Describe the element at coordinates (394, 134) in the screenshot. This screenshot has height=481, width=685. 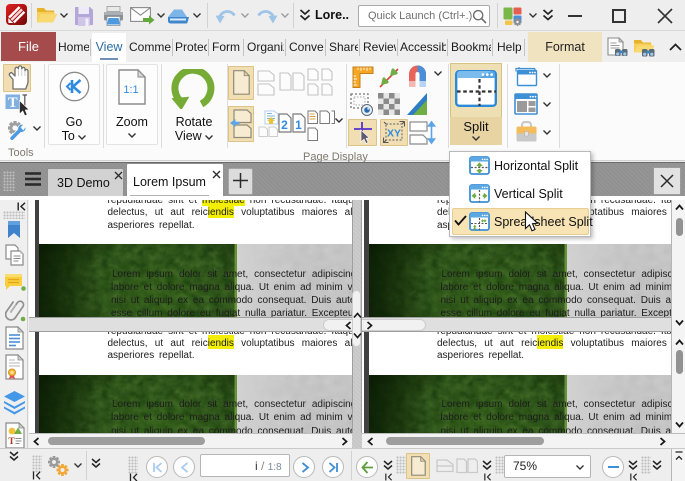
I see `svg-text: XY` at that location.